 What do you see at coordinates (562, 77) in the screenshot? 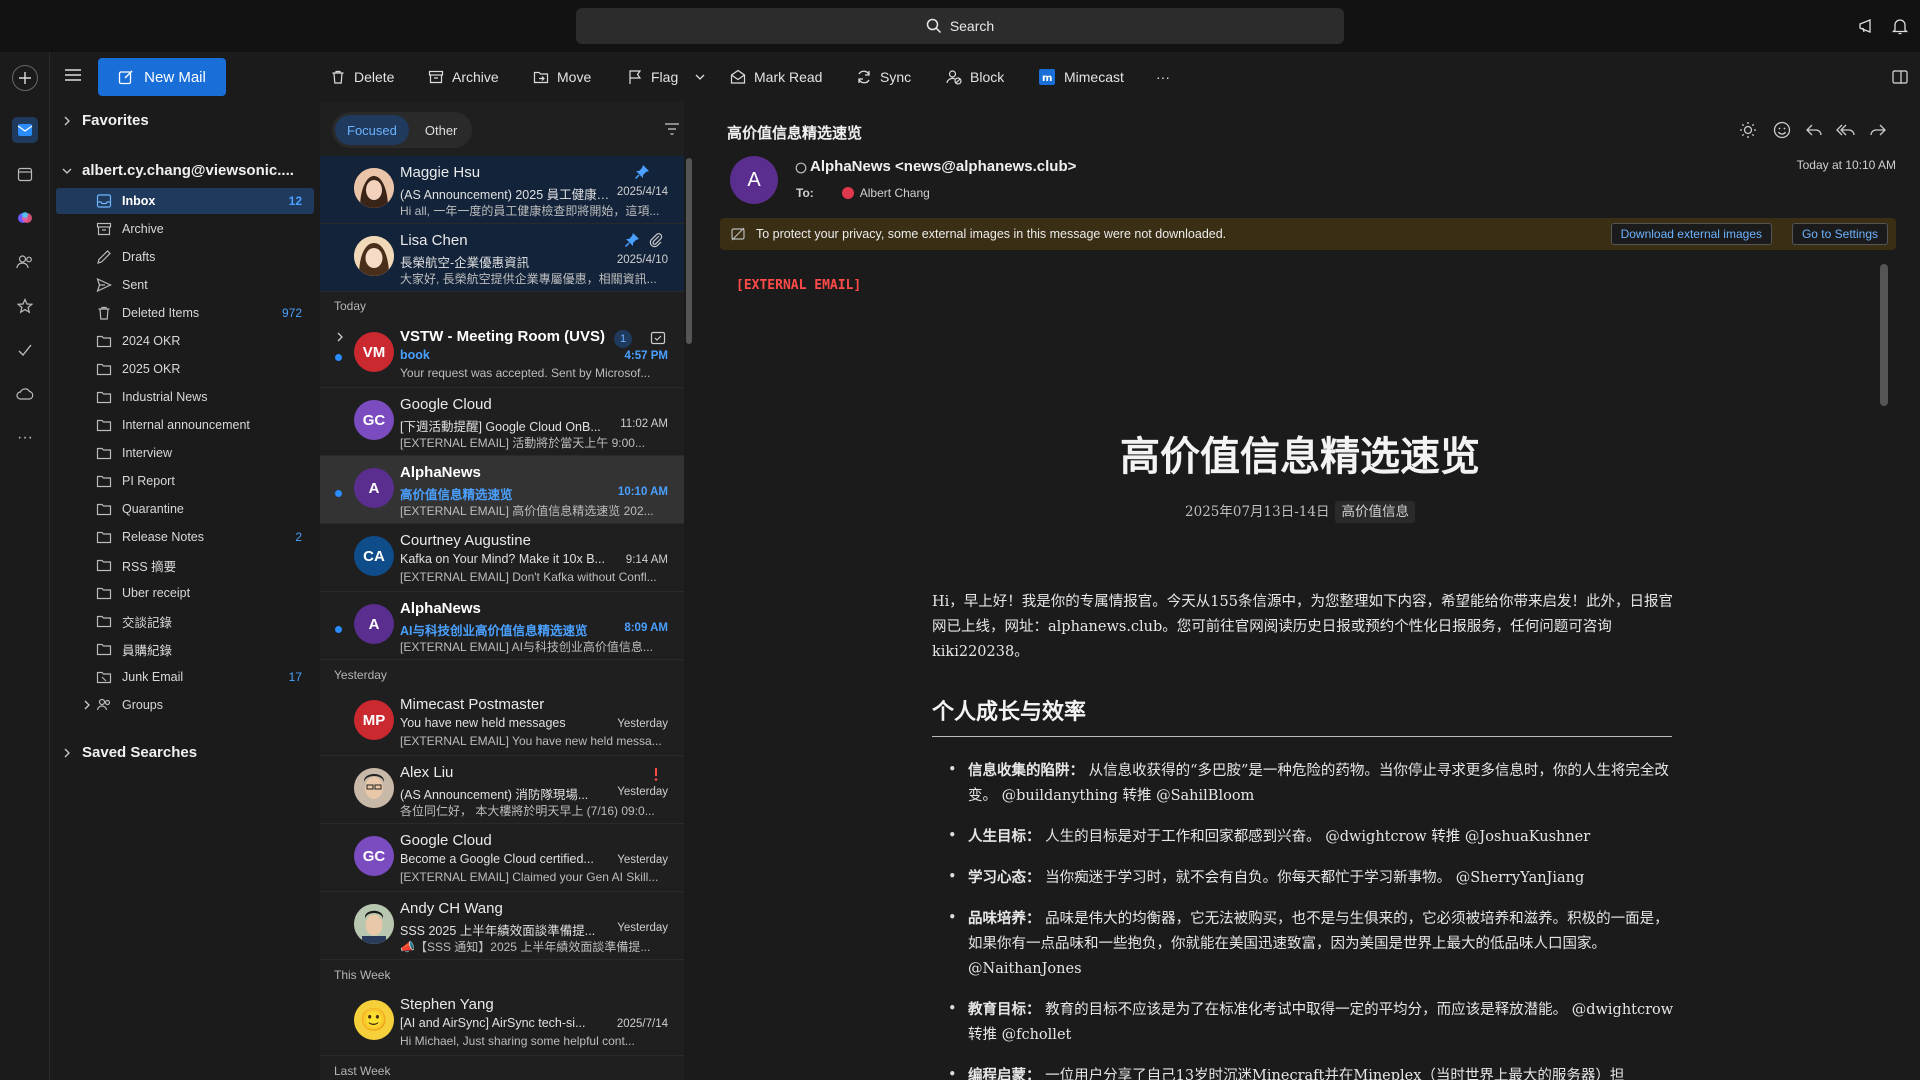
I see `move-button: Move` at bounding box center [562, 77].